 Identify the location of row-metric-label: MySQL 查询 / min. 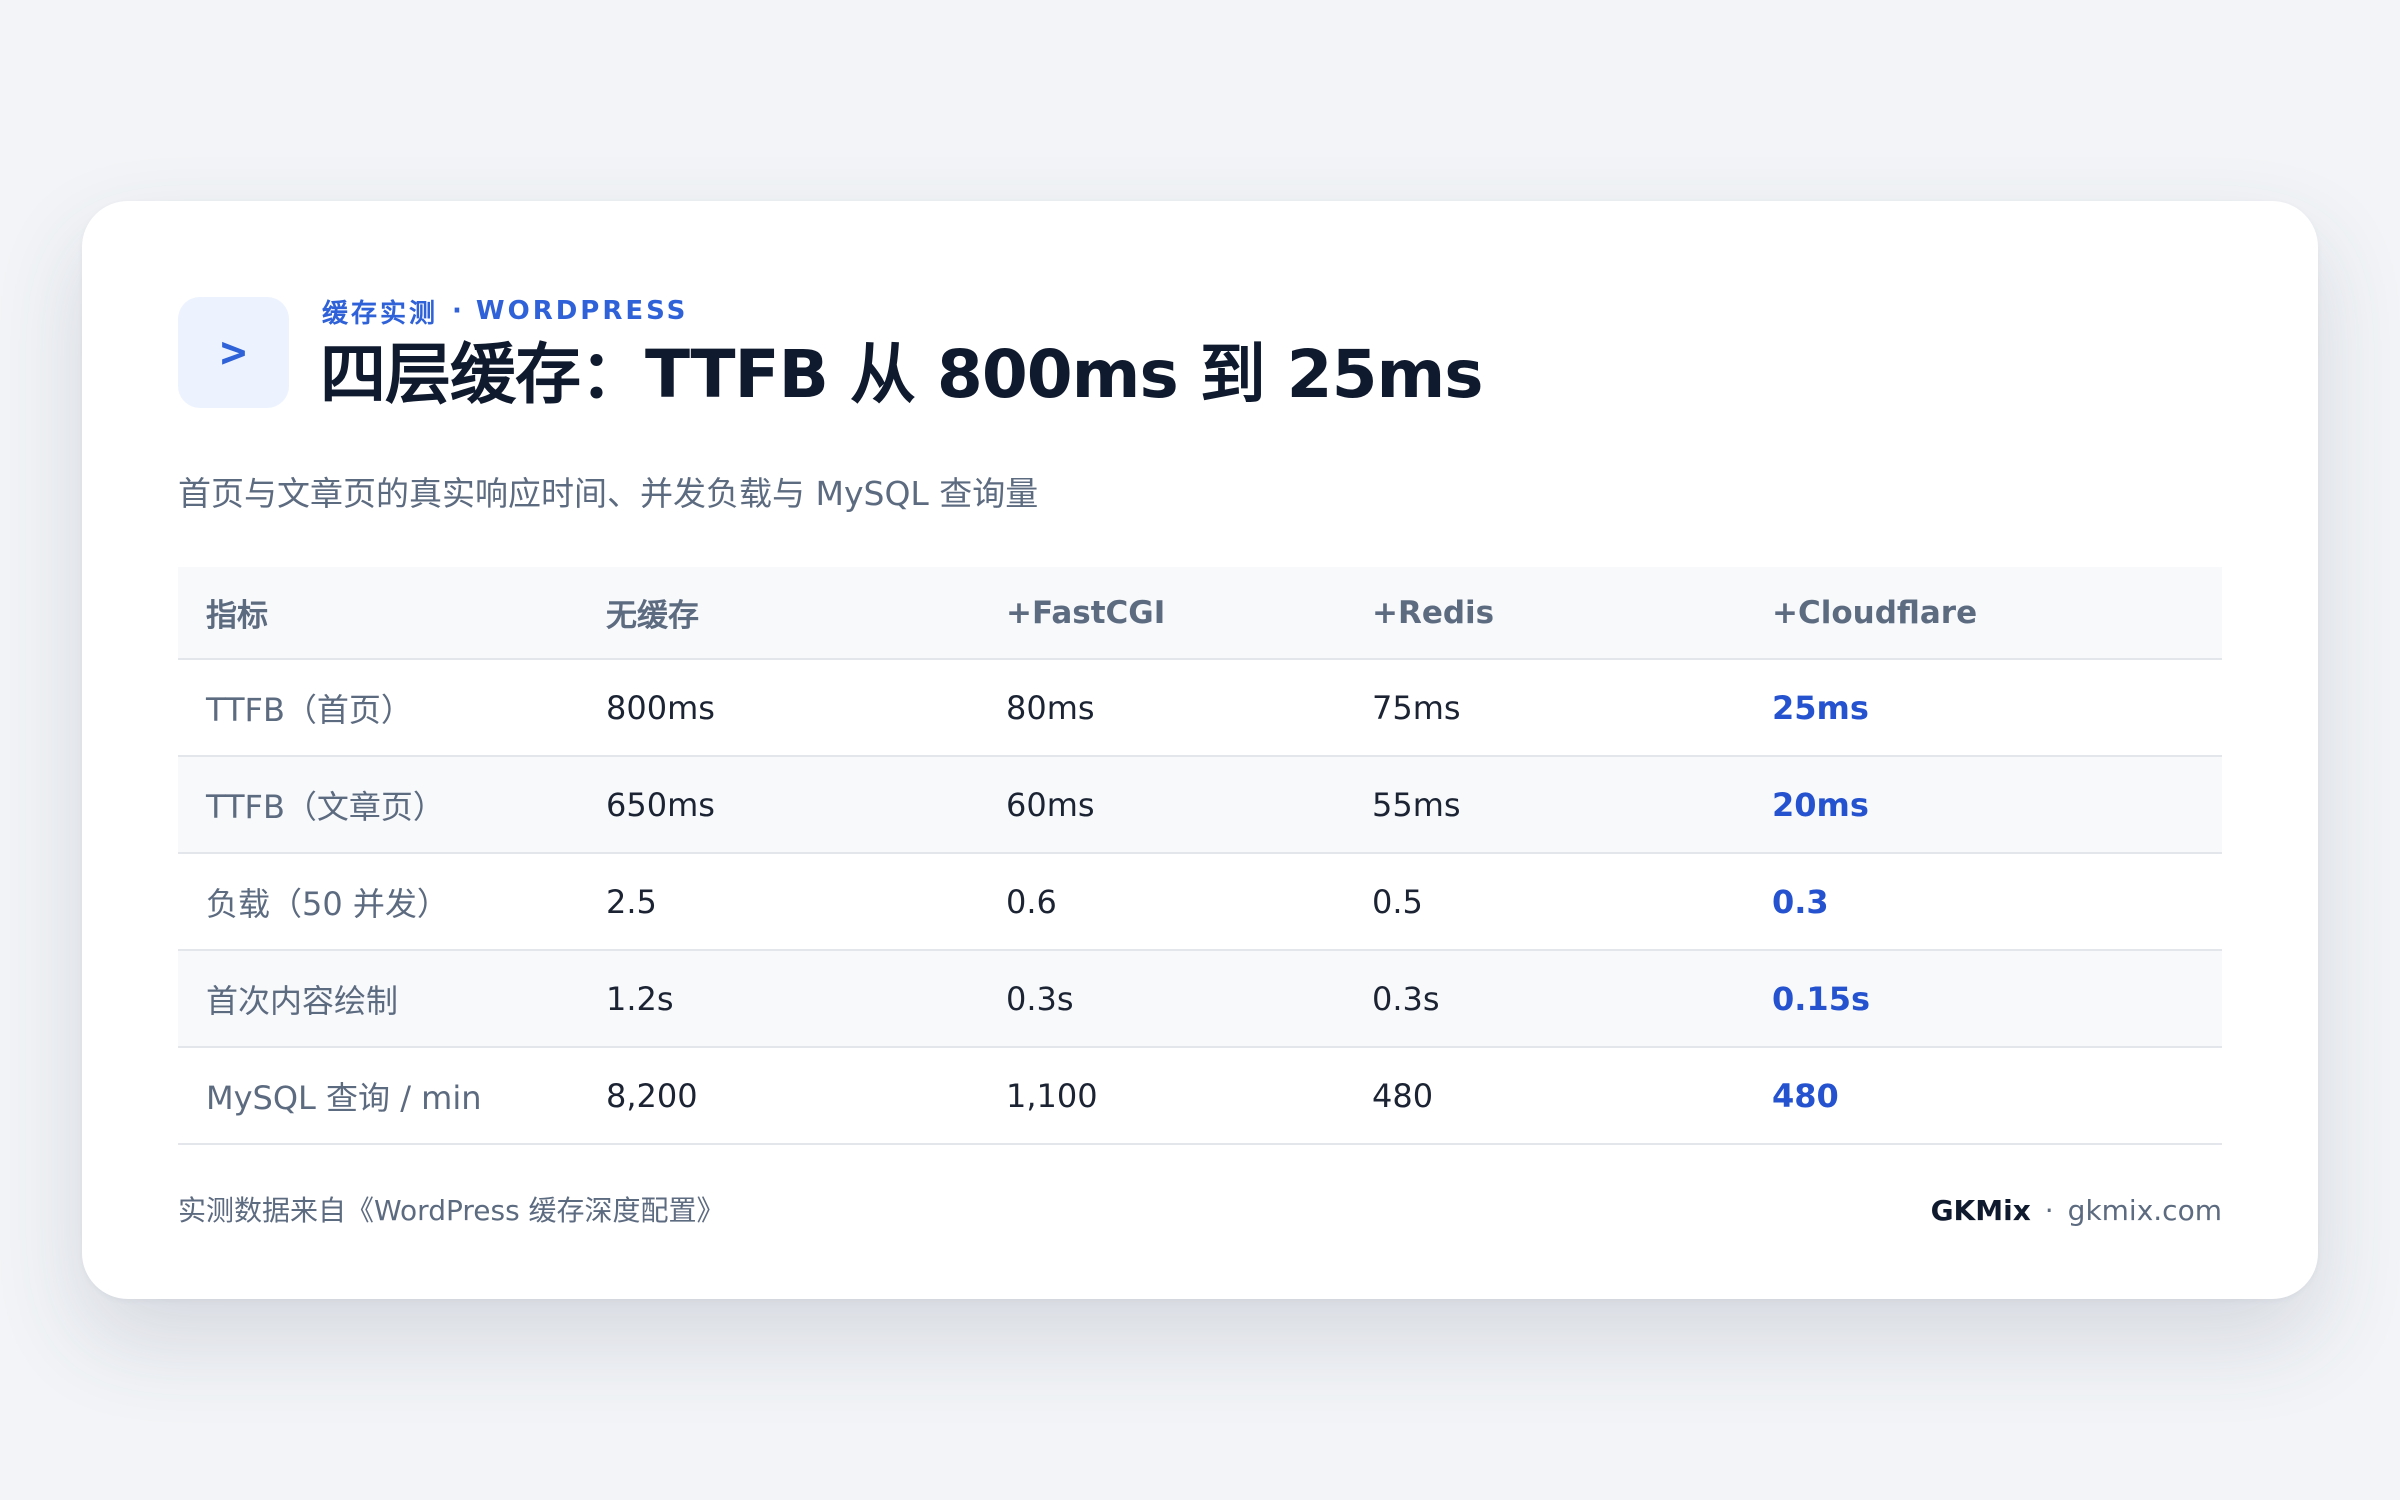
(378, 1096).